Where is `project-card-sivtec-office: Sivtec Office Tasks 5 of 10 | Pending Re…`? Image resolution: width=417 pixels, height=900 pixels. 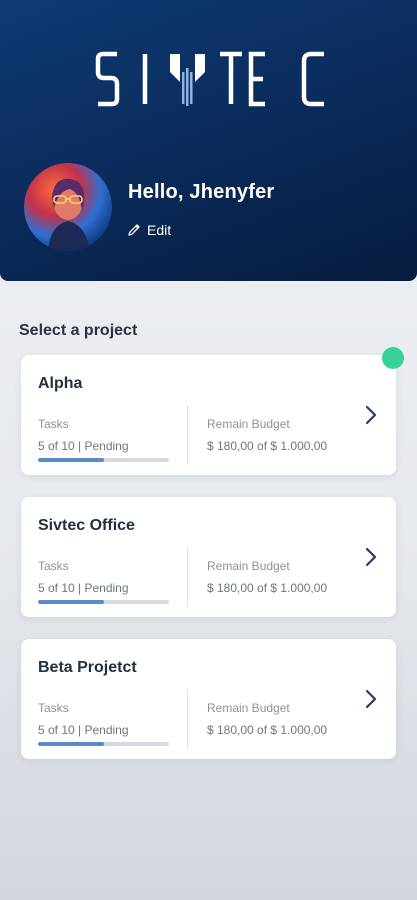 project-card-sivtec-office: Sivtec Office Tasks 5 of 10 | Pending Re… is located at coordinates (208, 557).